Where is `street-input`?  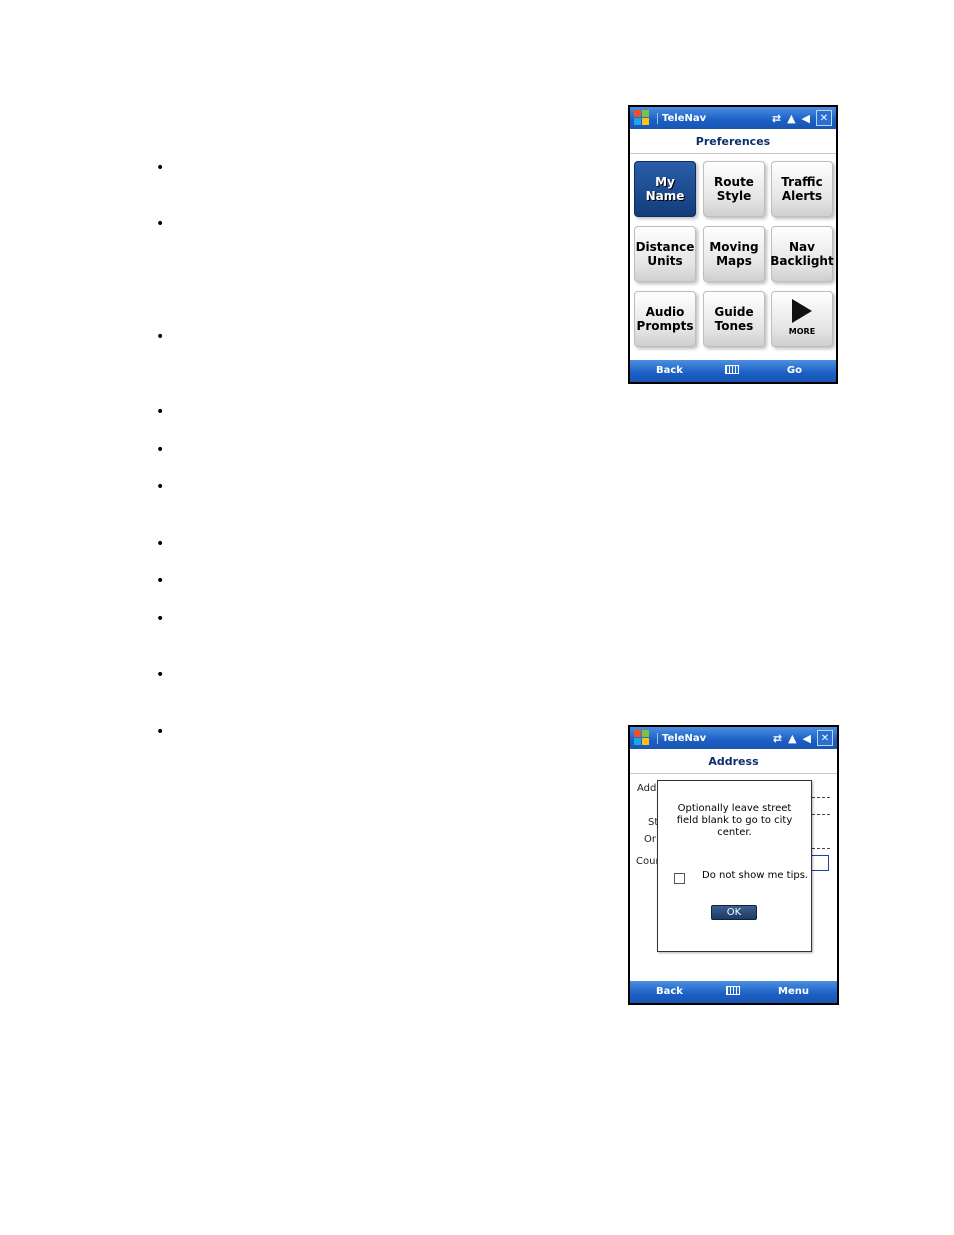
street-input is located at coordinates (821, 814).